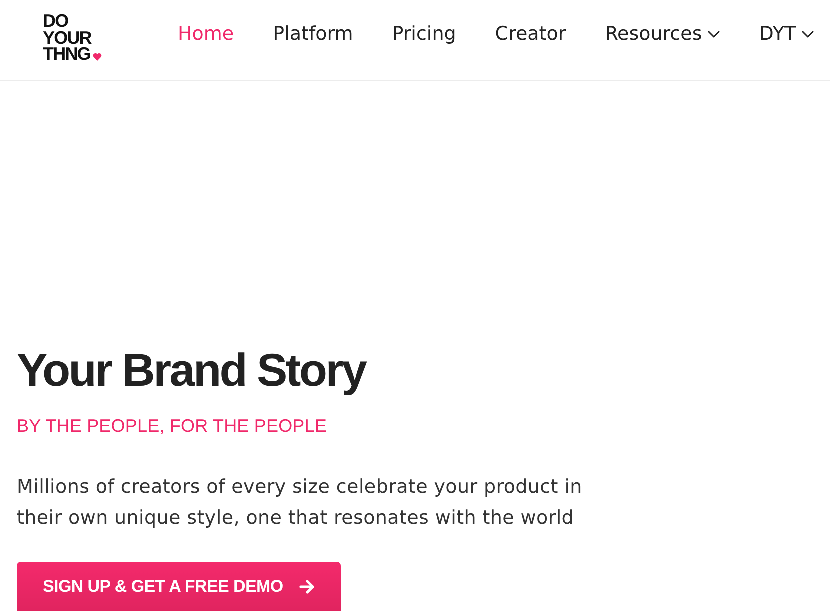 Image resolution: width=830 pixels, height=611 pixels. Describe the element at coordinates (424, 34) in the screenshot. I see `nav-link: Pricing` at that location.